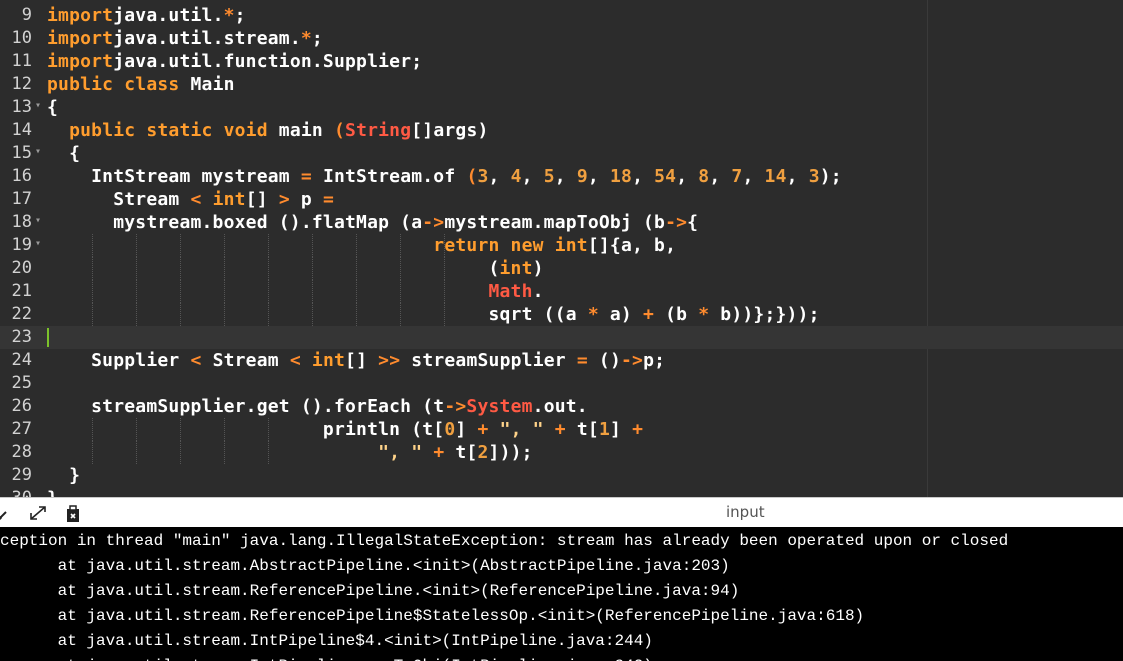  I want to click on code-line: 22 sqrt ((a * a) + (b * b))};}));, so click(561, 314).